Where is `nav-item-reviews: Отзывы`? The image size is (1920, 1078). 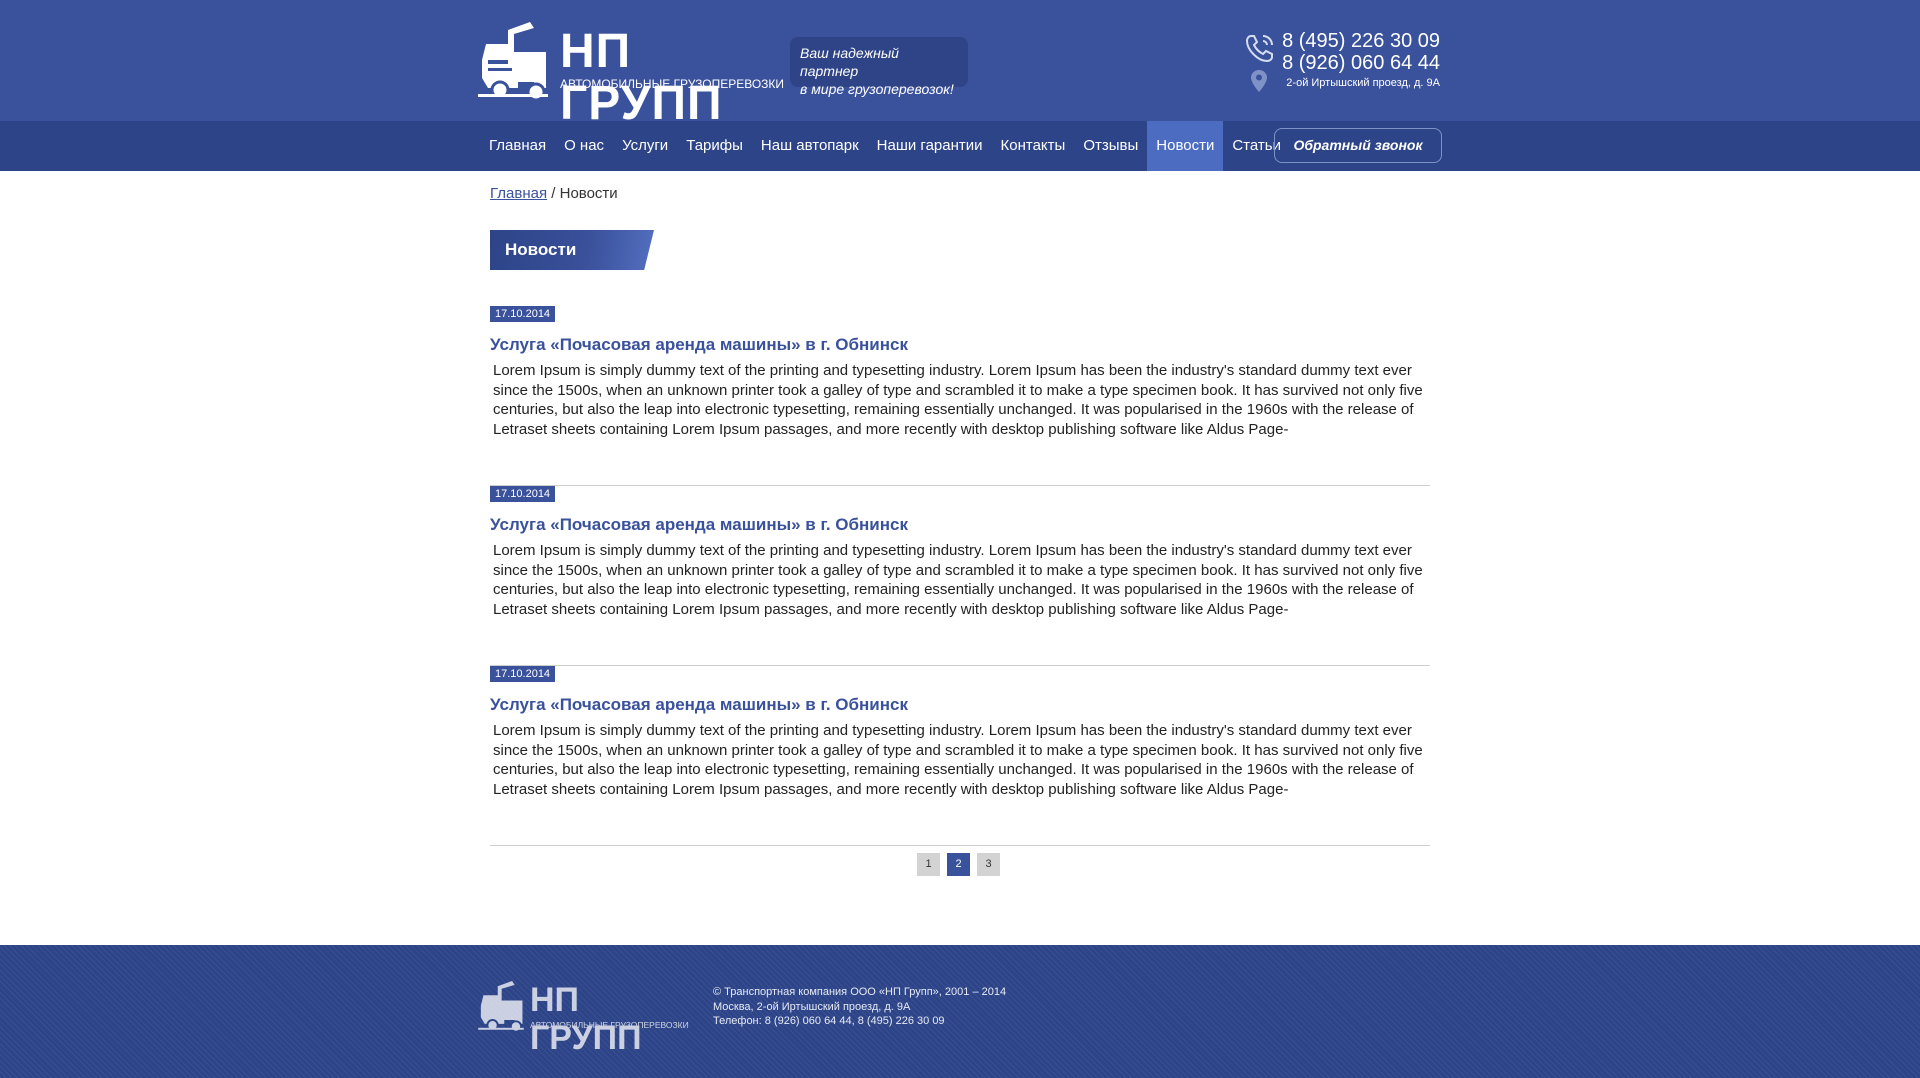 nav-item-reviews: Отзывы is located at coordinates (1110, 146).